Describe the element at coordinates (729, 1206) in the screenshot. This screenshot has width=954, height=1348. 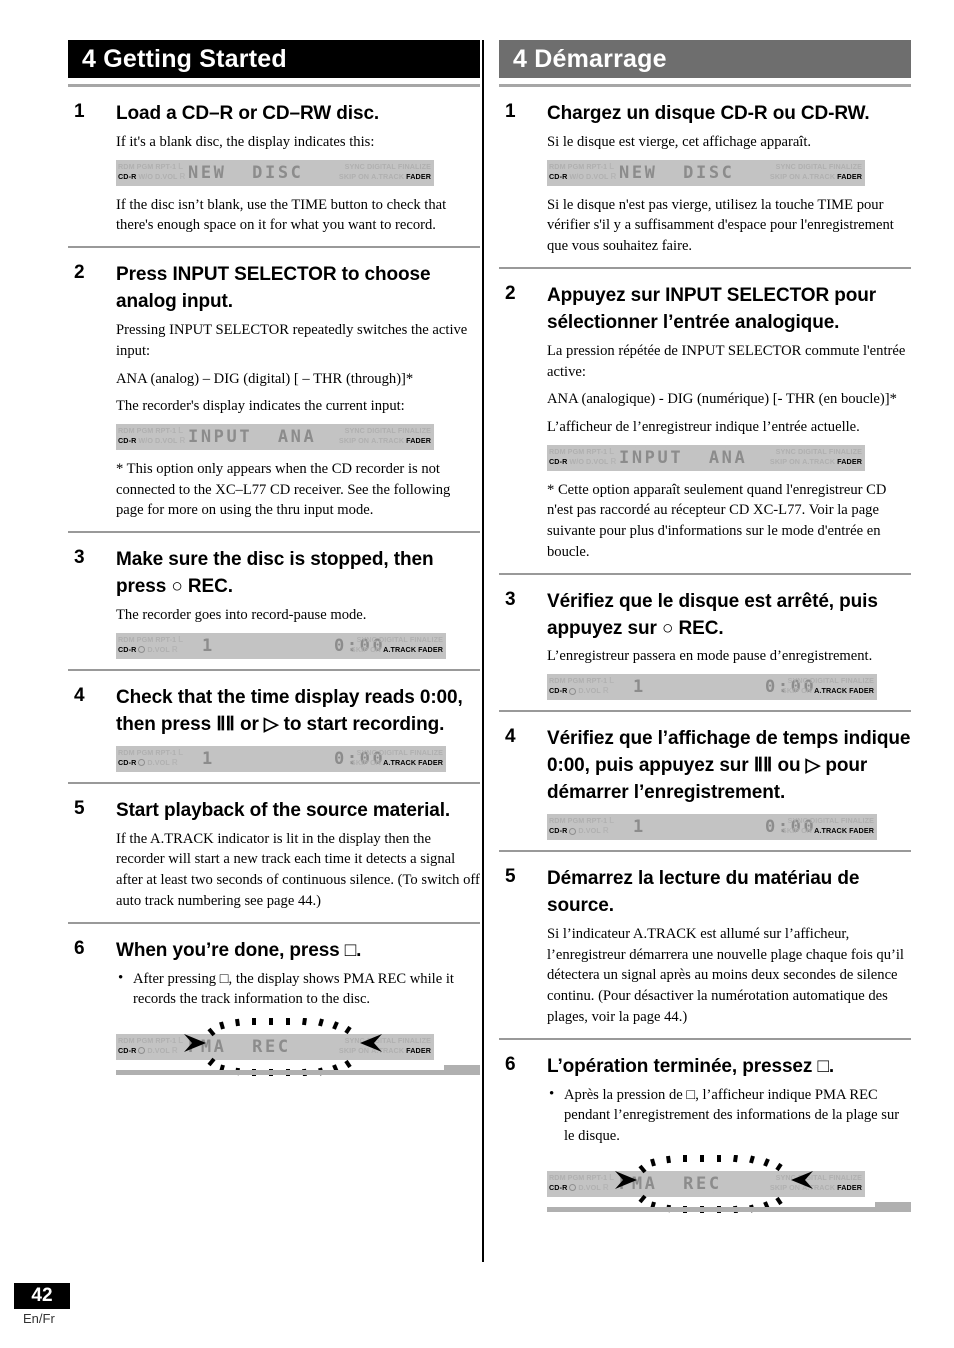
I see `column-end-marker` at that location.